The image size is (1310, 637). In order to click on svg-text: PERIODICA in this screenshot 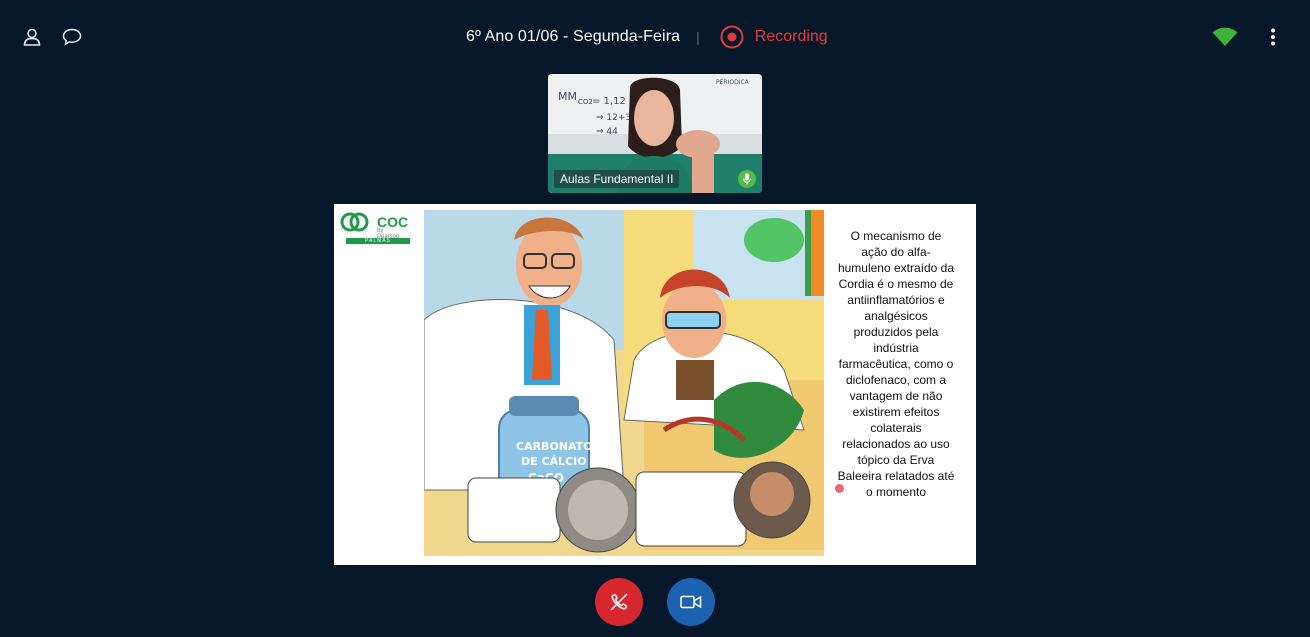, I will do `click(733, 82)`.